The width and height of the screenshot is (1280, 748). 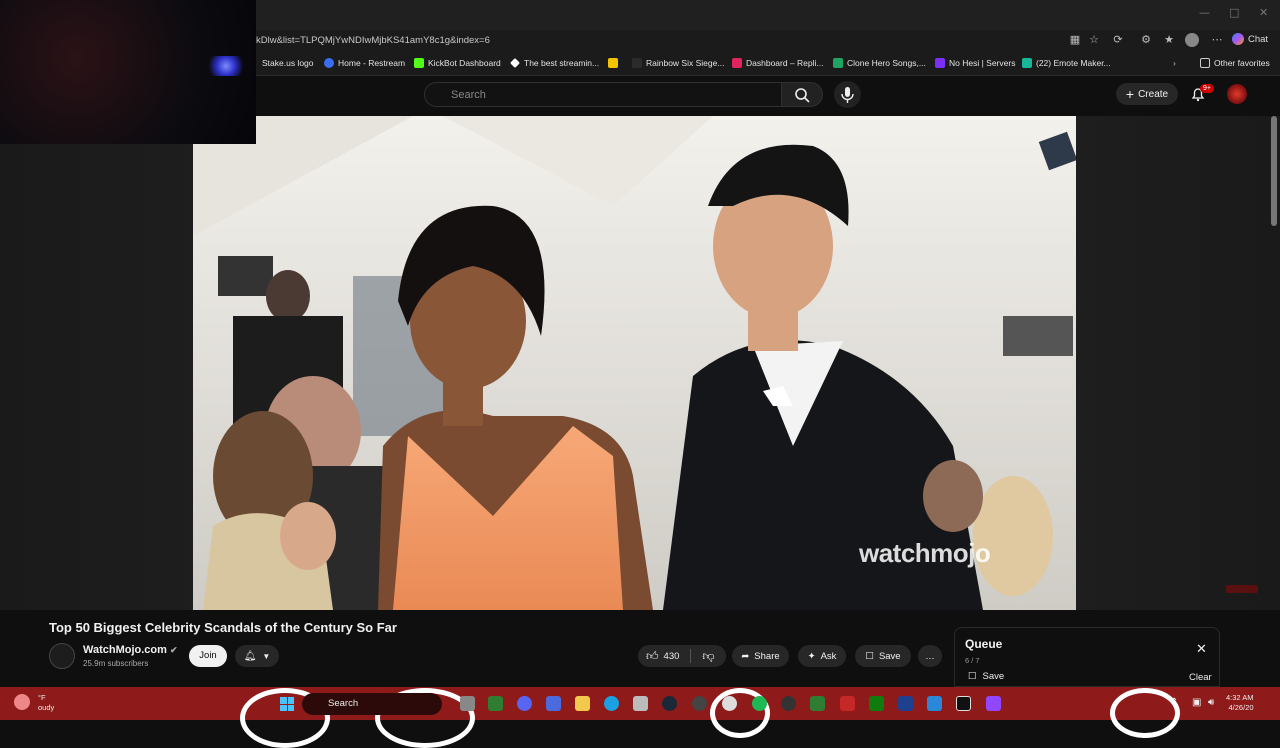 What do you see at coordinates (582, 703) in the screenshot?
I see `file-explorer-icon` at bounding box center [582, 703].